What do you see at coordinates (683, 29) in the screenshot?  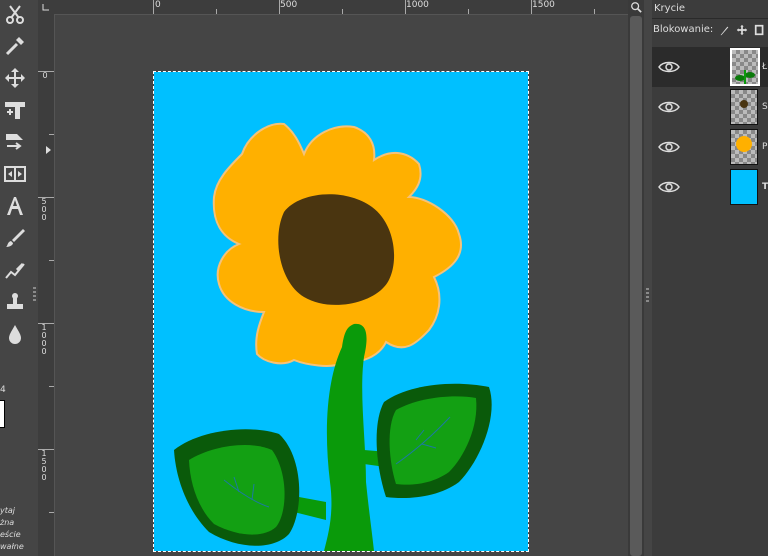 I see `lock-label: Blokowanie:` at bounding box center [683, 29].